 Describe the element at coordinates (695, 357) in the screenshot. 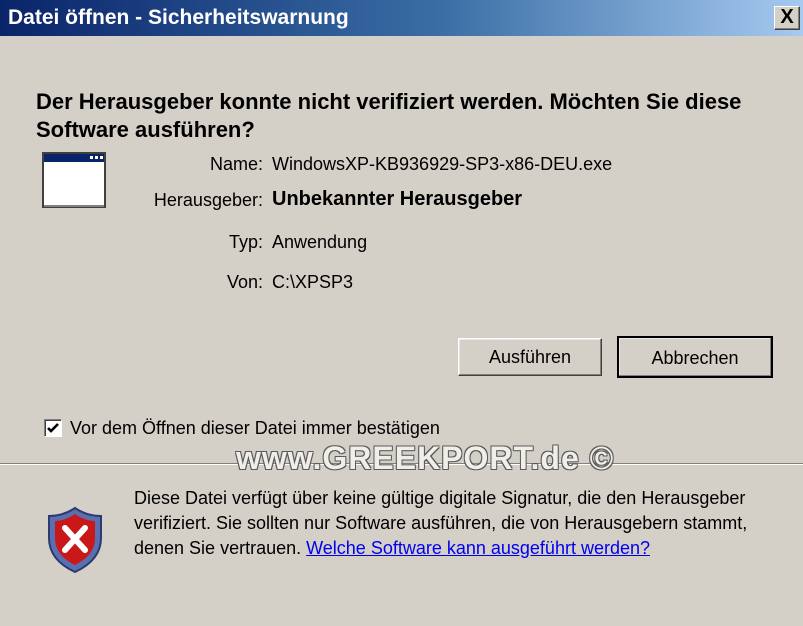

I see `cancel-button: Abbrechen` at that location.